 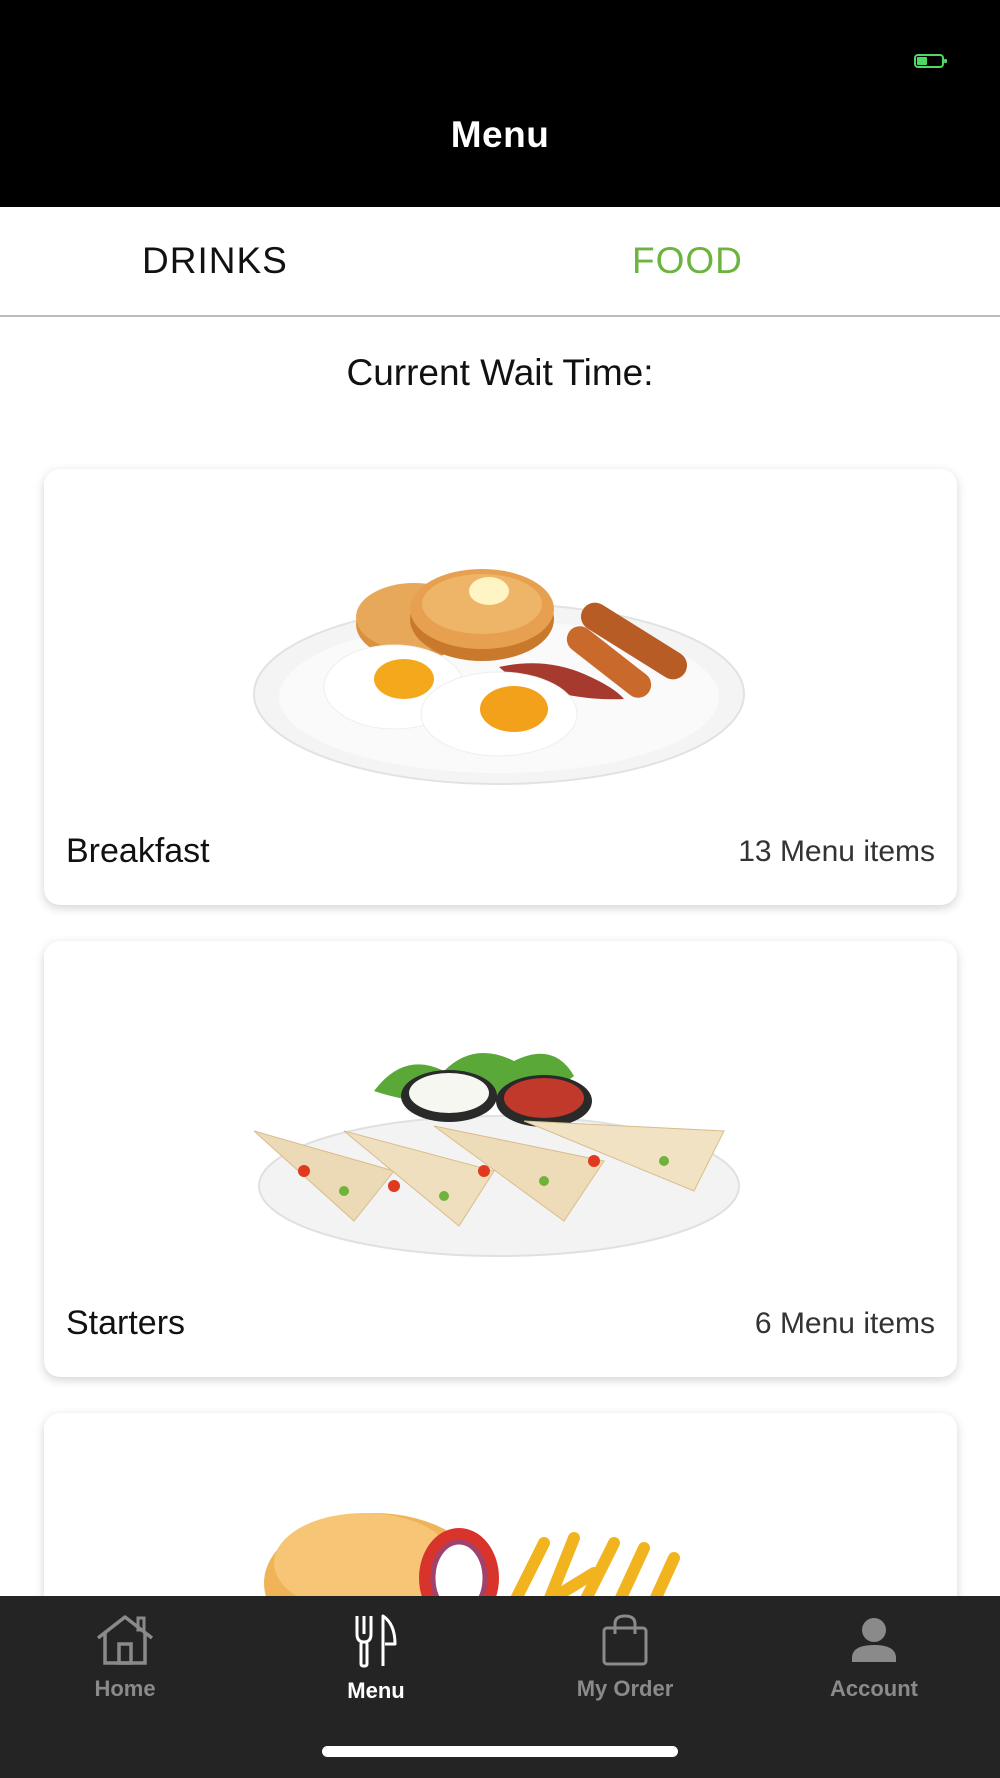 What do you see at coordinates (500, 1687) in the screenshot?
I see `bottom-tab-bar: Home Menu My Order Account` at bounding box center [500, 1687].